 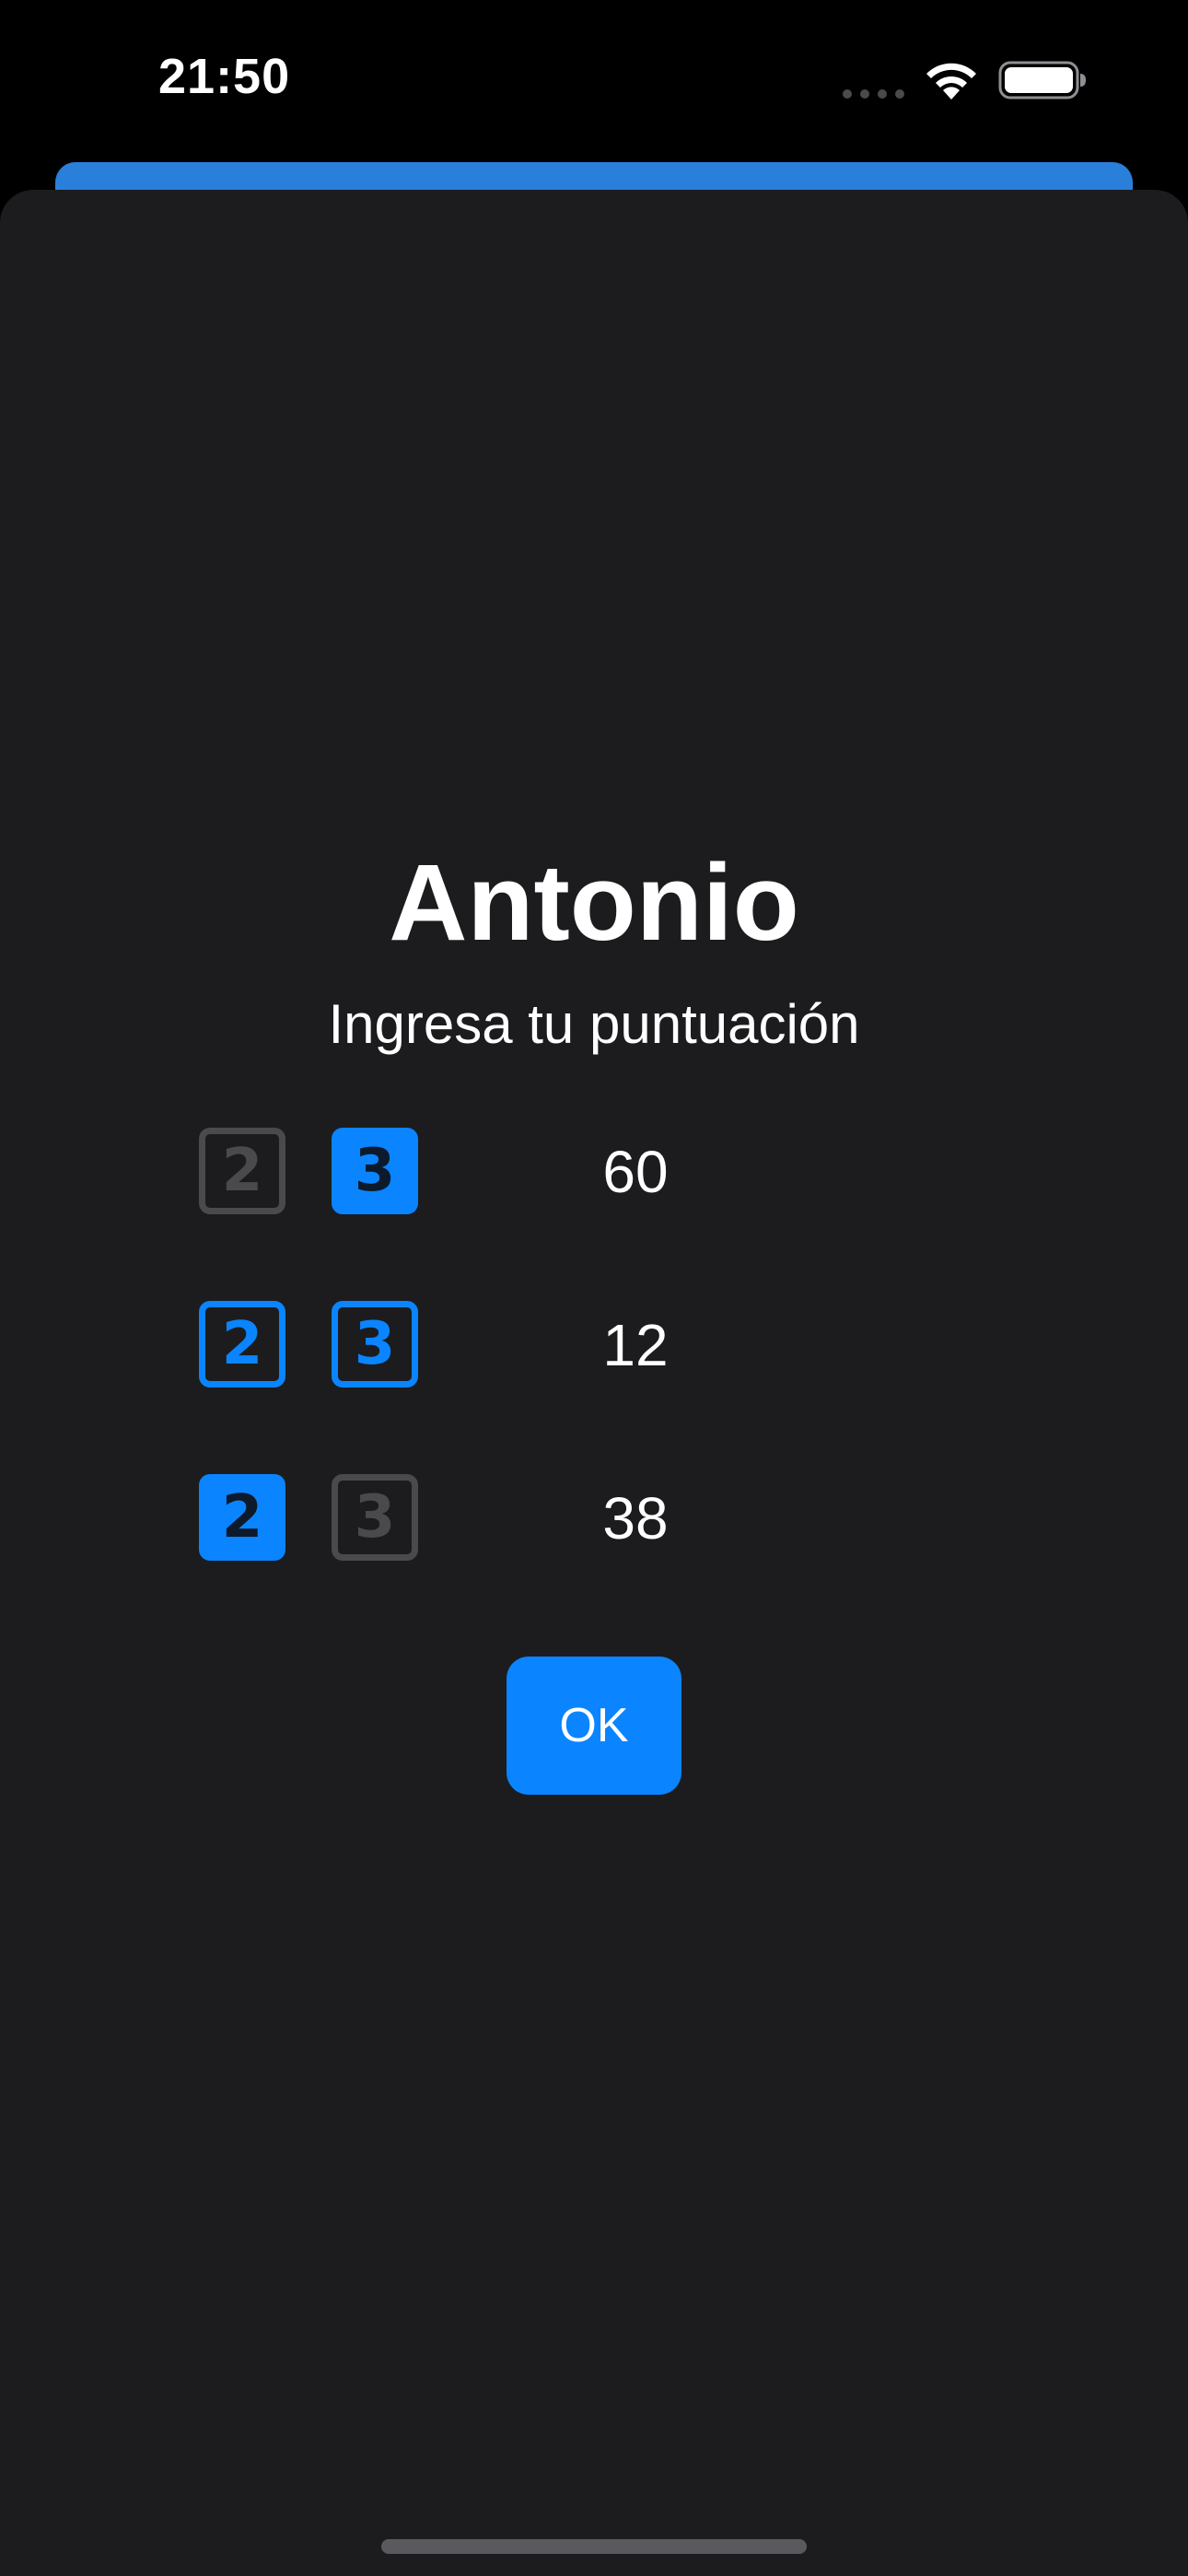 I want to click on score-value: 60, so click(x=635, y=1172).